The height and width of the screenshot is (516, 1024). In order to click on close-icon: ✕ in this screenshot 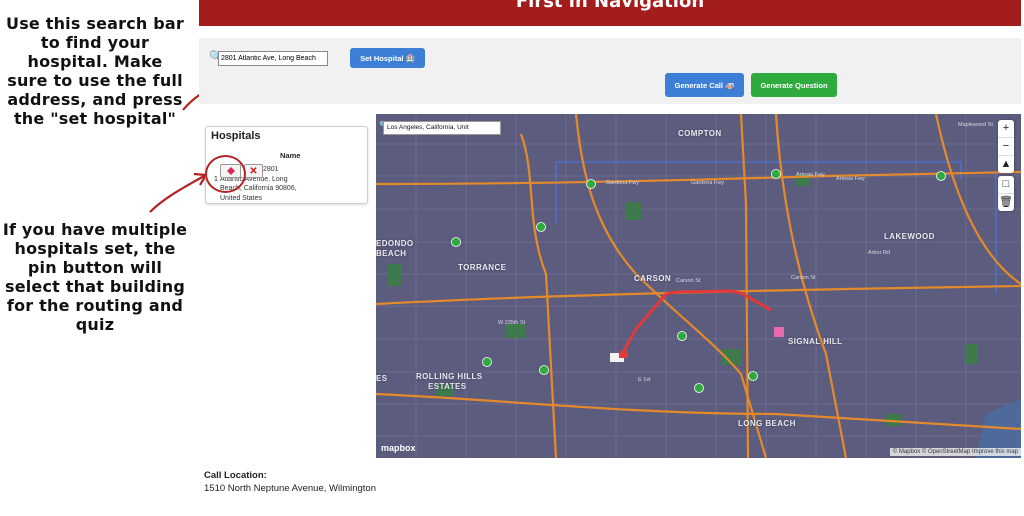, I will do `click(253, 171)`.